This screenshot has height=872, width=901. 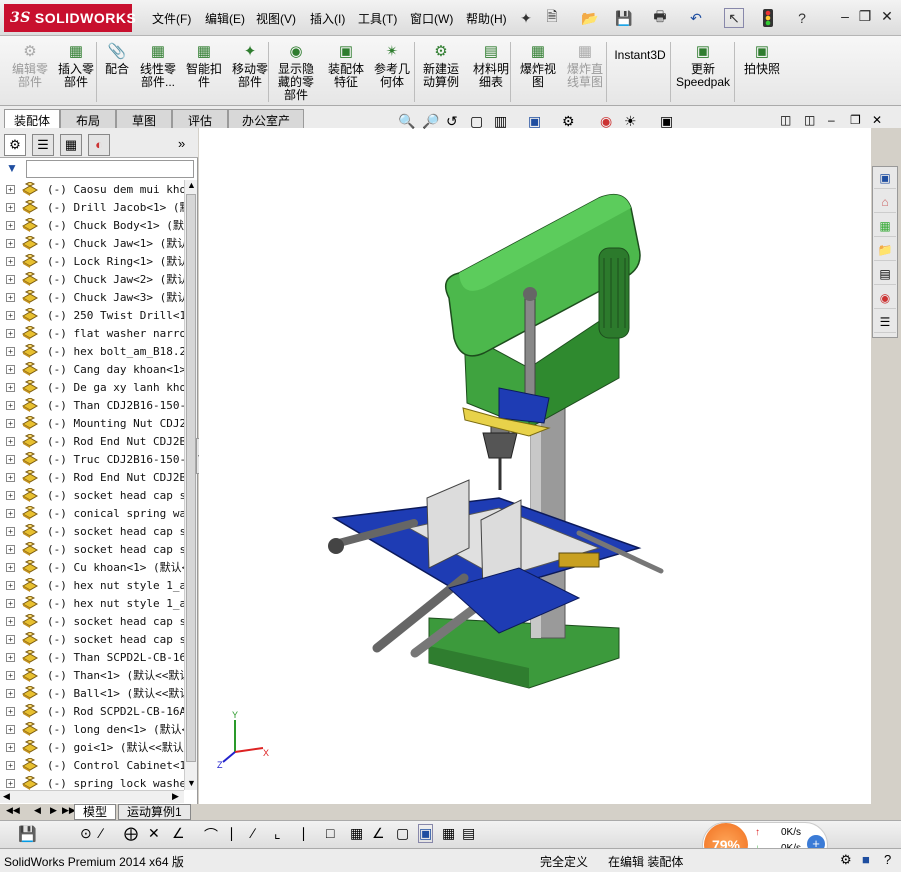 What do you see at coordinates (92, 423) in the screenshot?
I see `tree-item: + (-) Mounting Nut CDJ2B1` at bounding box center [92, 423].